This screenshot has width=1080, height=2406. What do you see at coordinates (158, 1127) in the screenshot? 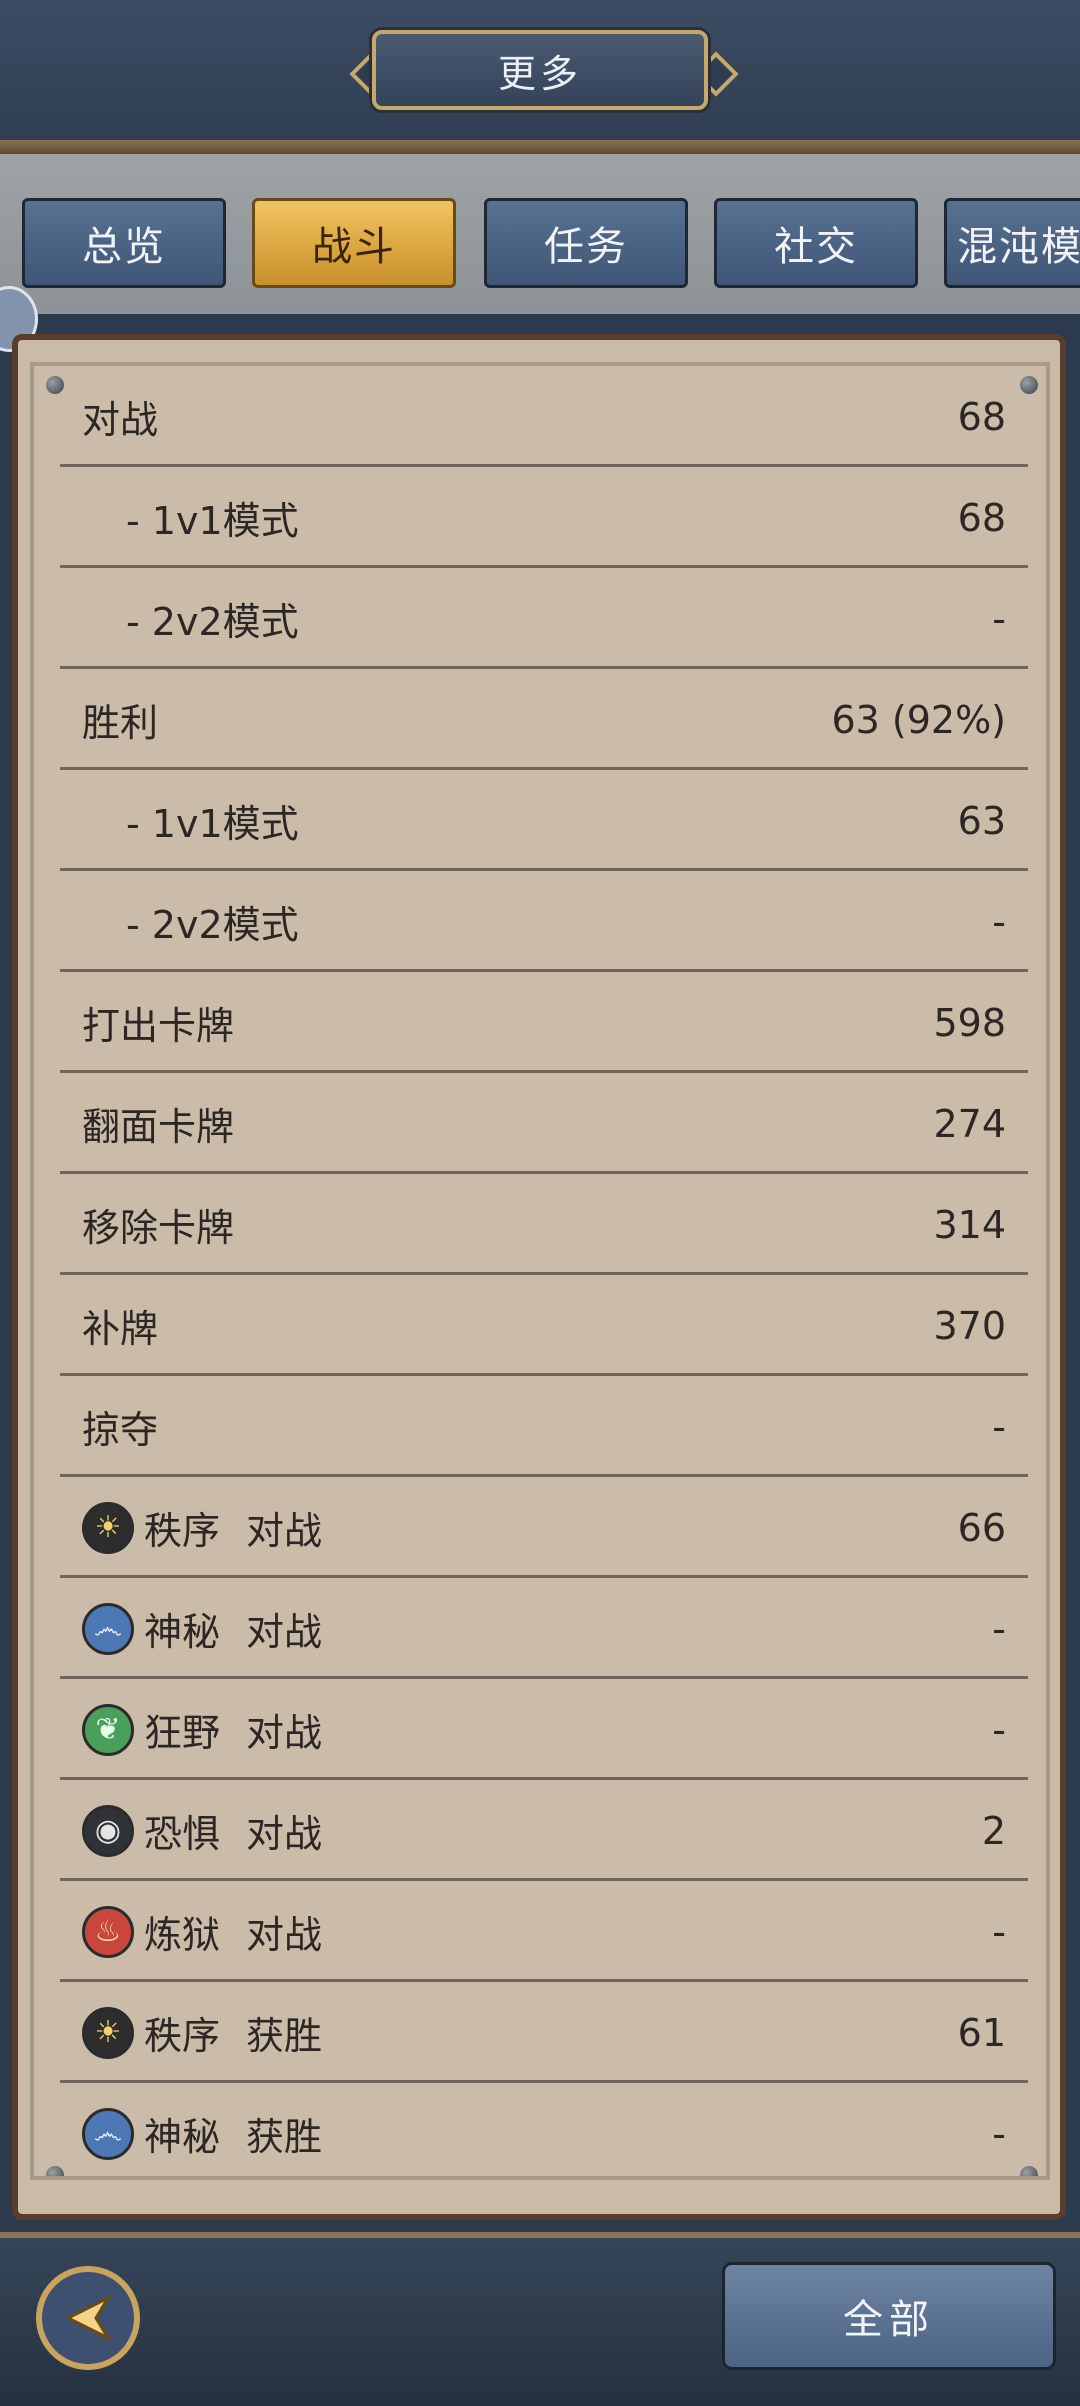
I see `stat-label: 翻面卡牌` at bounding box center [158, 1127].